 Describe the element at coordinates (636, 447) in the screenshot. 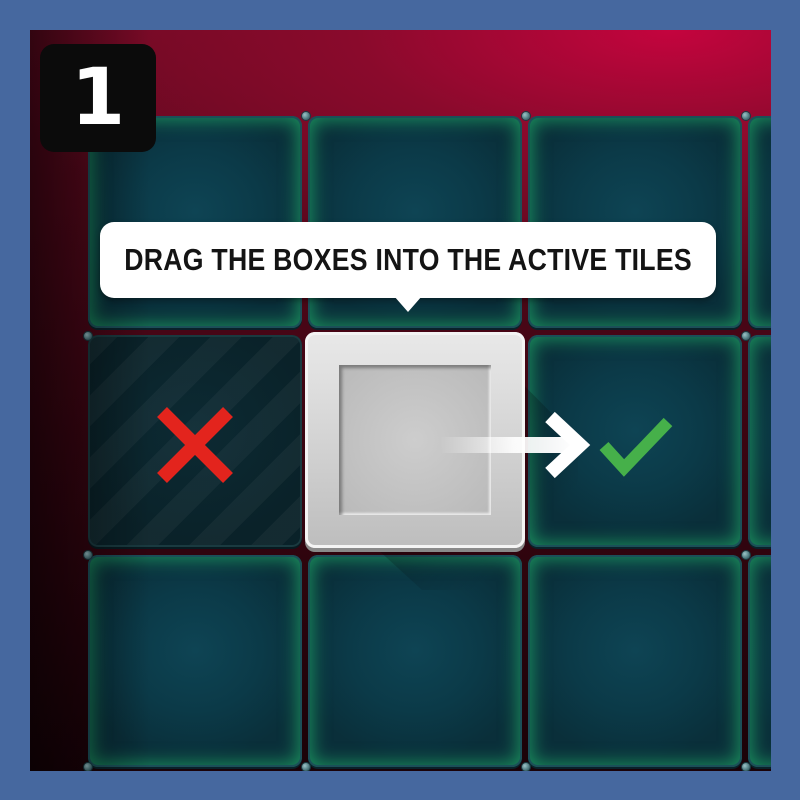

I see `check-icon` at that location.